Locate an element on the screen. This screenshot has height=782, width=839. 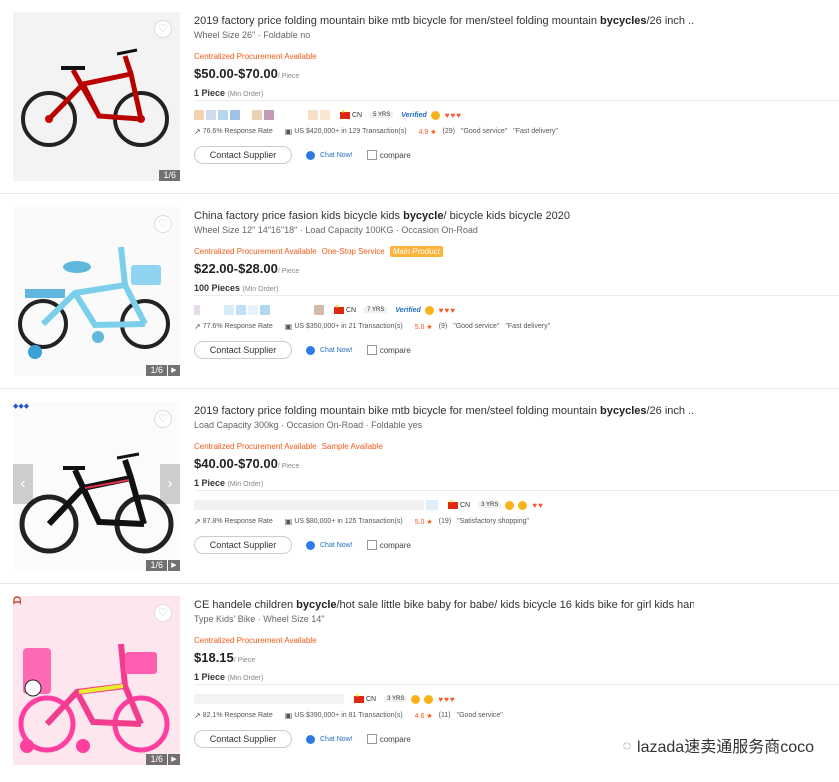
rating: 4.9 ★ is located at coordinates (427, 132).